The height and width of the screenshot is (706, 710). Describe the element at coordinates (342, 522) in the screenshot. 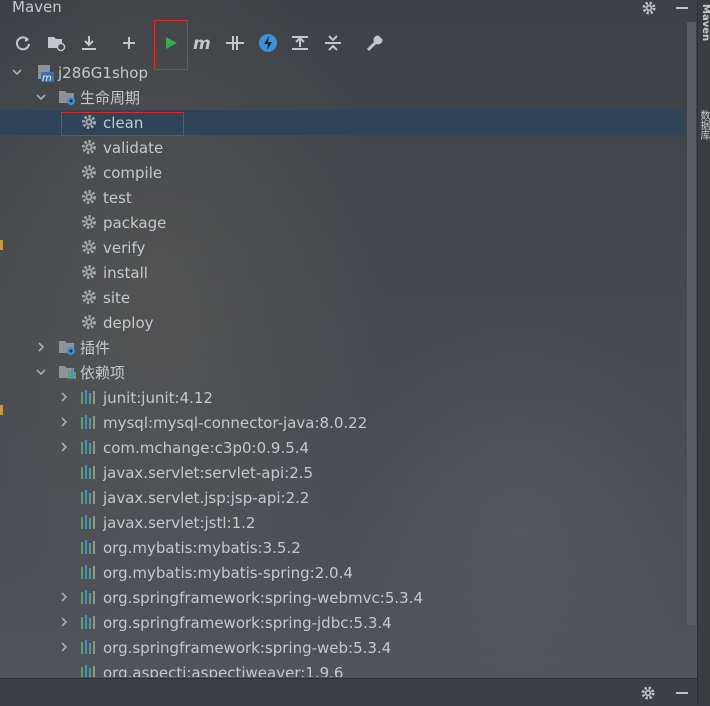

I see `dependency-item: javax.servlet:jstl:1.2` at that location.